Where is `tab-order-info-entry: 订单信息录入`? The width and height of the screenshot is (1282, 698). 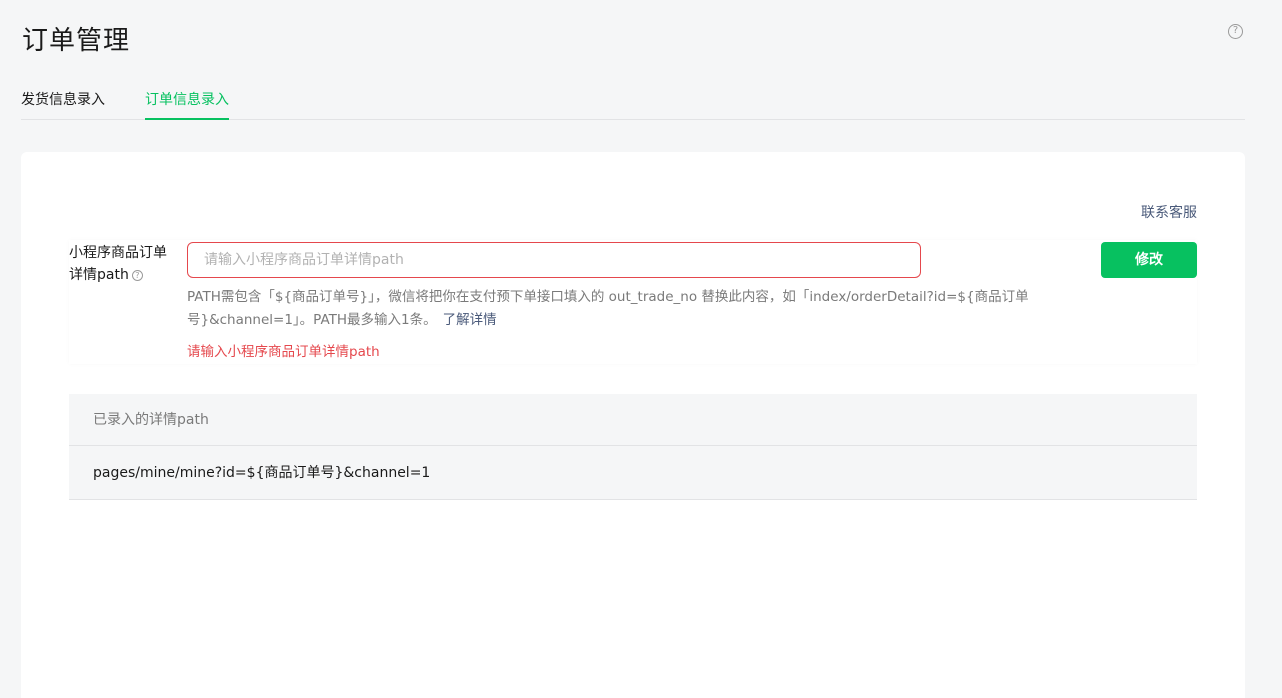 tab-order-info-entry: 订单信息录入 is located at coordinates (187, 104).